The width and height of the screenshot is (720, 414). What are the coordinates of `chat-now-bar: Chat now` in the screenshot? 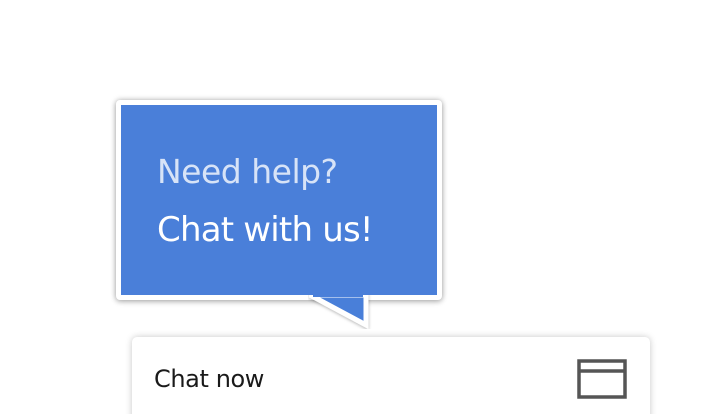 It's located at (391, 375).